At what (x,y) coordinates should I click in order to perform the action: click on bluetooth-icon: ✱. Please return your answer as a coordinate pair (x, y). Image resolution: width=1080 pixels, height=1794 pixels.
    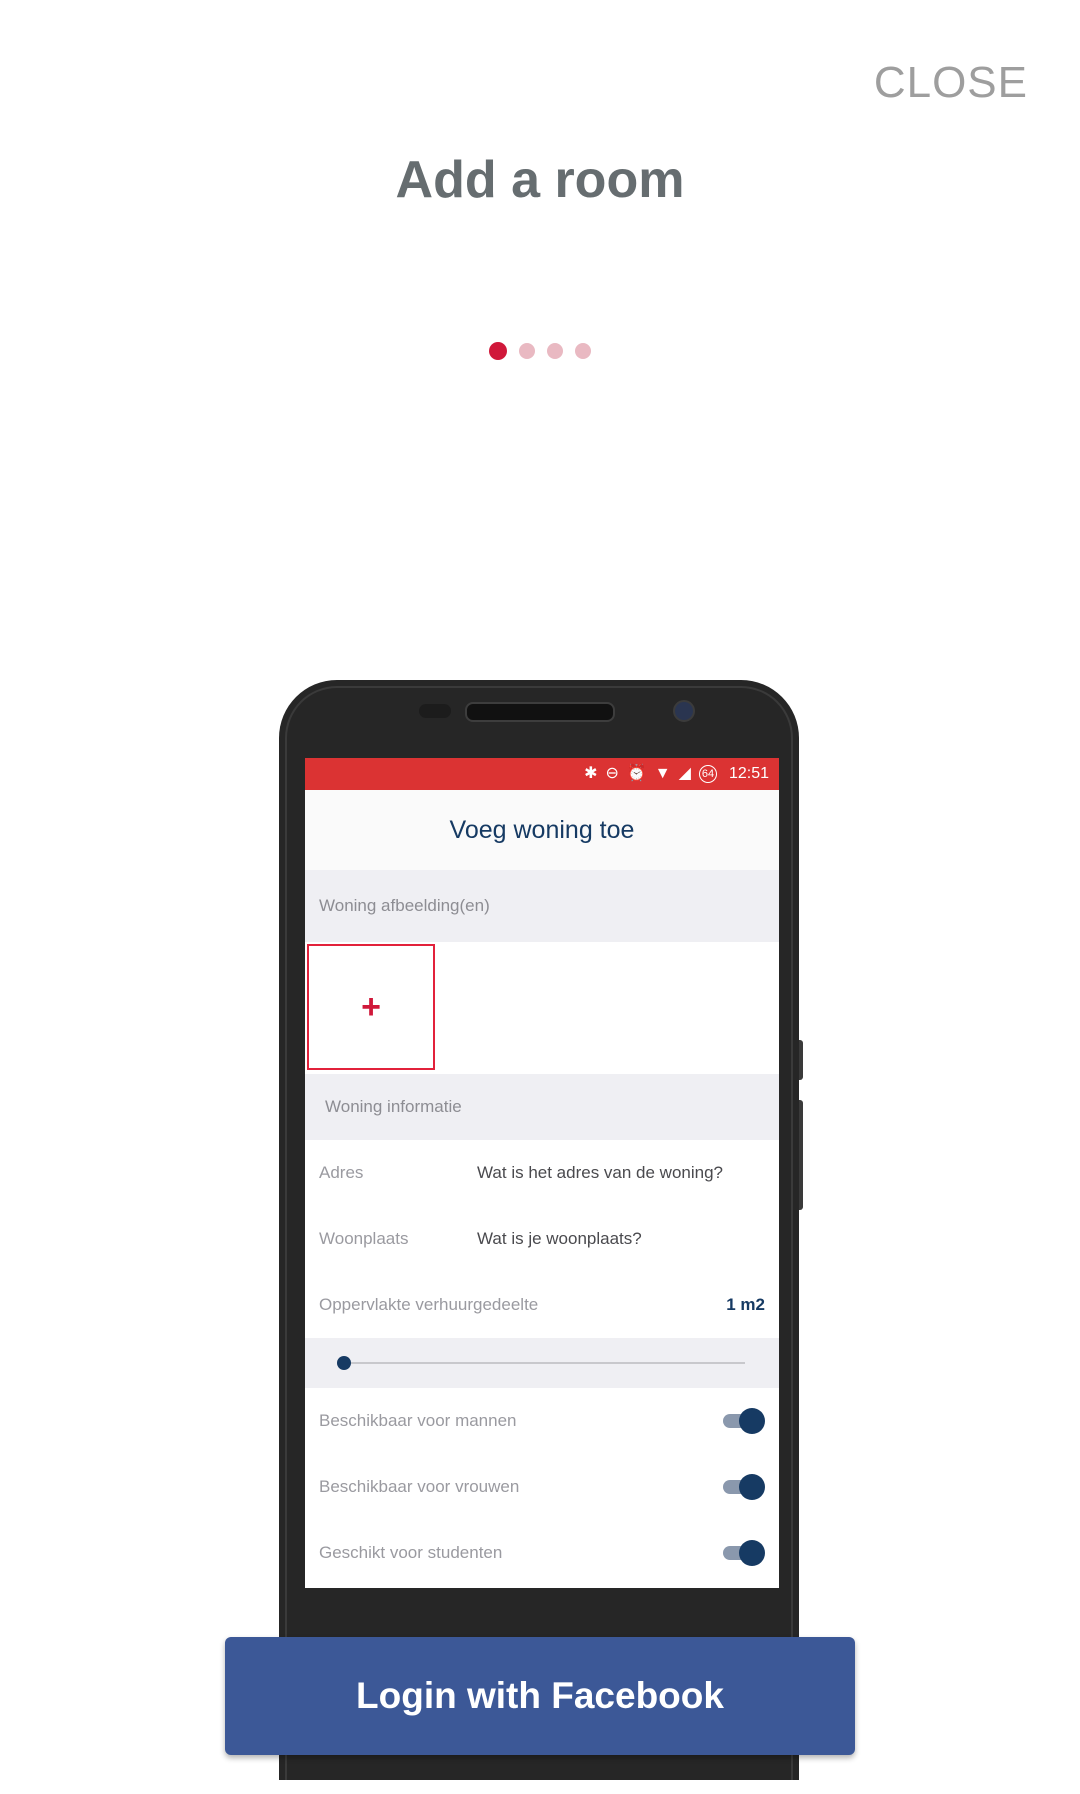
    Looking at the image, I should click on (591, 773).